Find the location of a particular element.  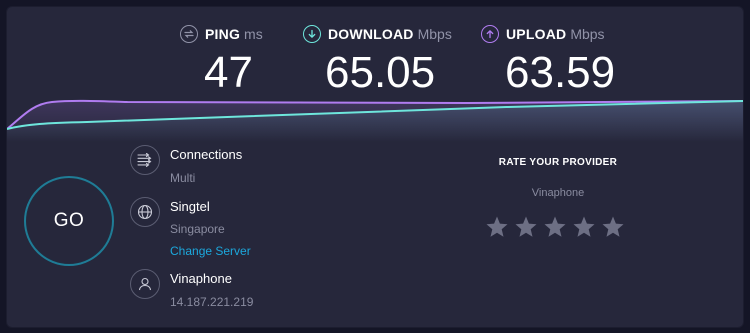

connections-value: Multi is located at coordinates (183, 178).